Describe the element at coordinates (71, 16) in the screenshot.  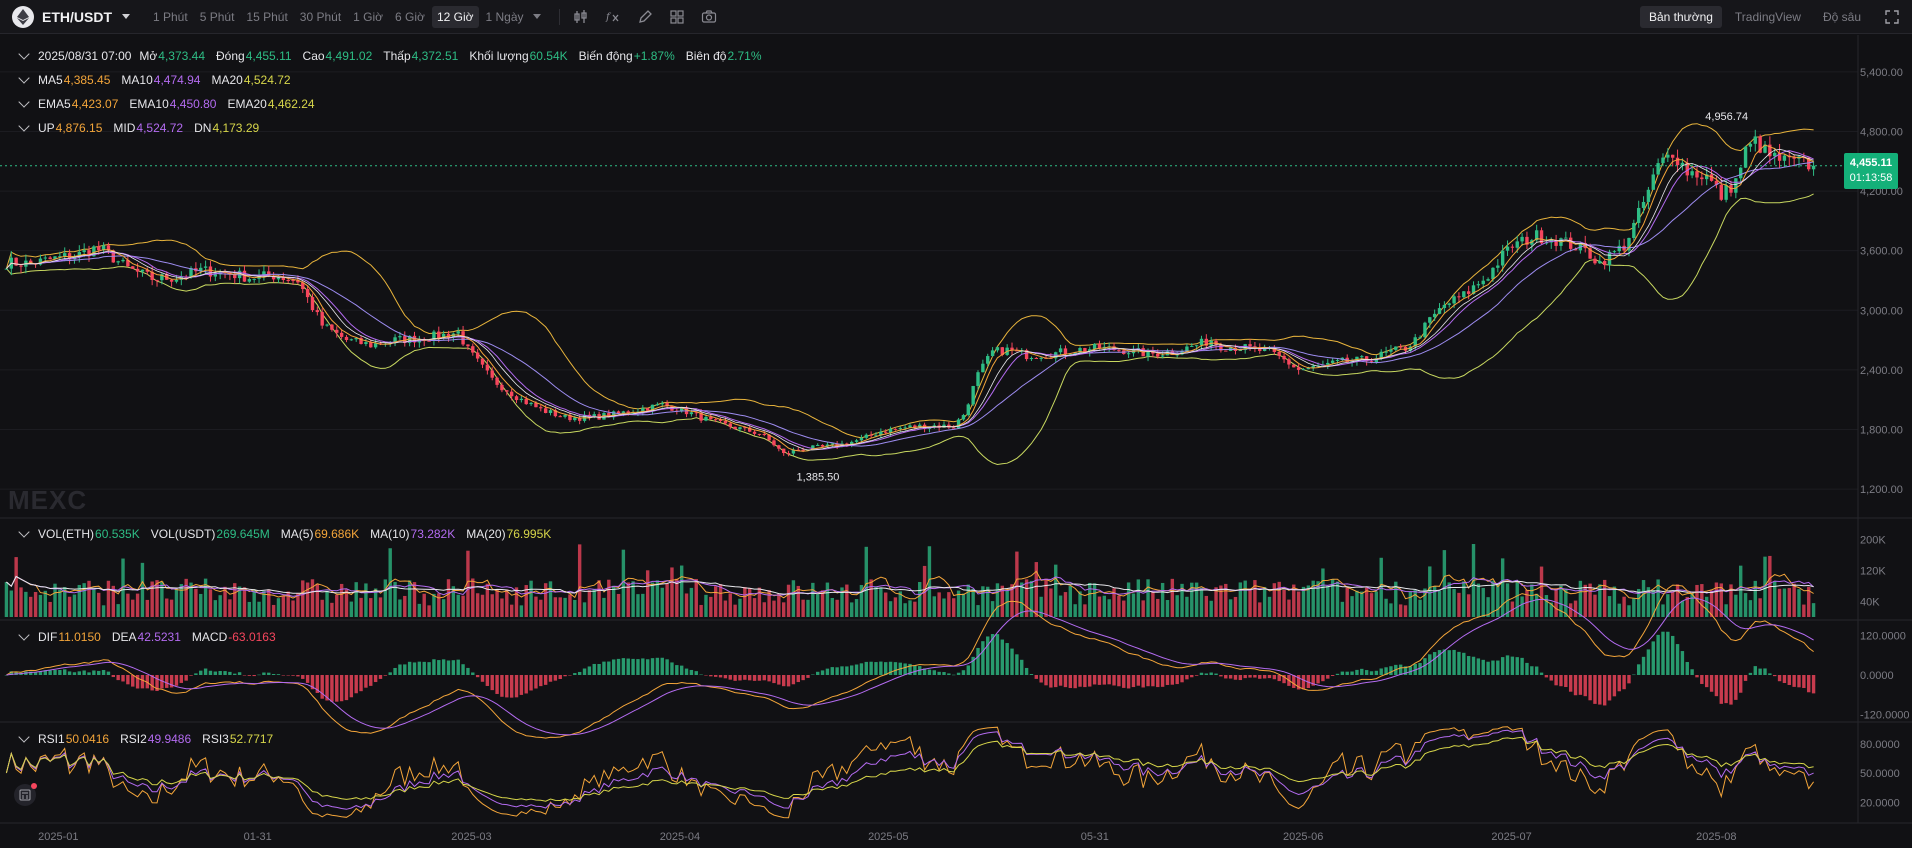
I see `symbol-selector: ETH/USDT` at that location.